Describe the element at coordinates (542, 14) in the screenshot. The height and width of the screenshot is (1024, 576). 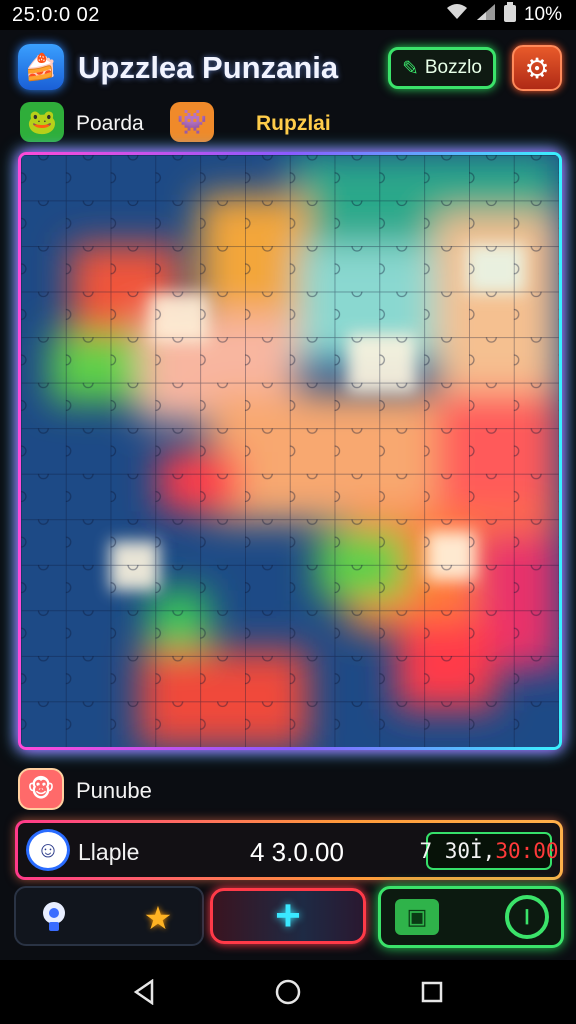
I see `battery-percent: 10%` at that location.